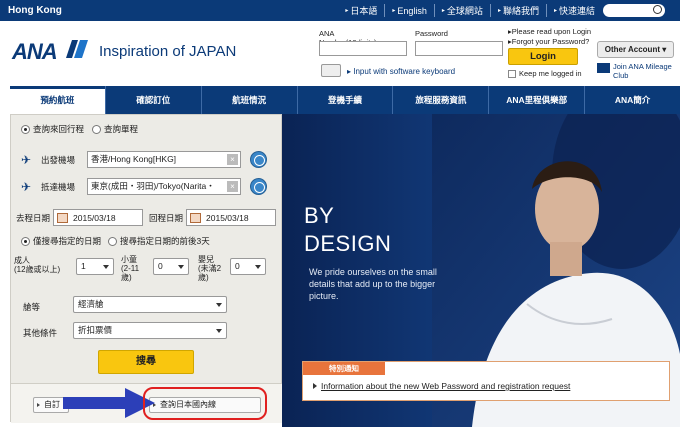 The image size is (680, 427). I want to click on one-way-option: 查詢單程, so click(115, 129).